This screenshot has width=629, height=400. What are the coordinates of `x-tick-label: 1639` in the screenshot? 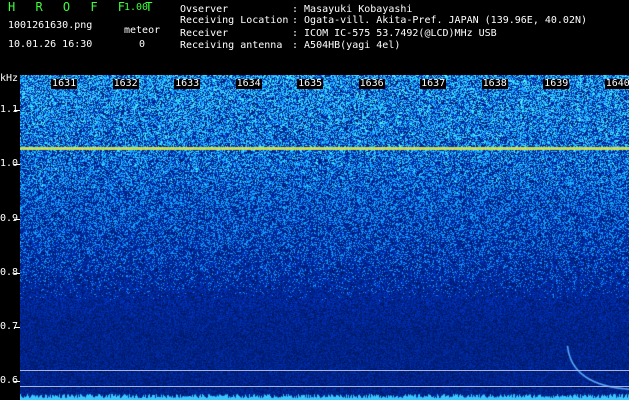 It's located at (556, 83).